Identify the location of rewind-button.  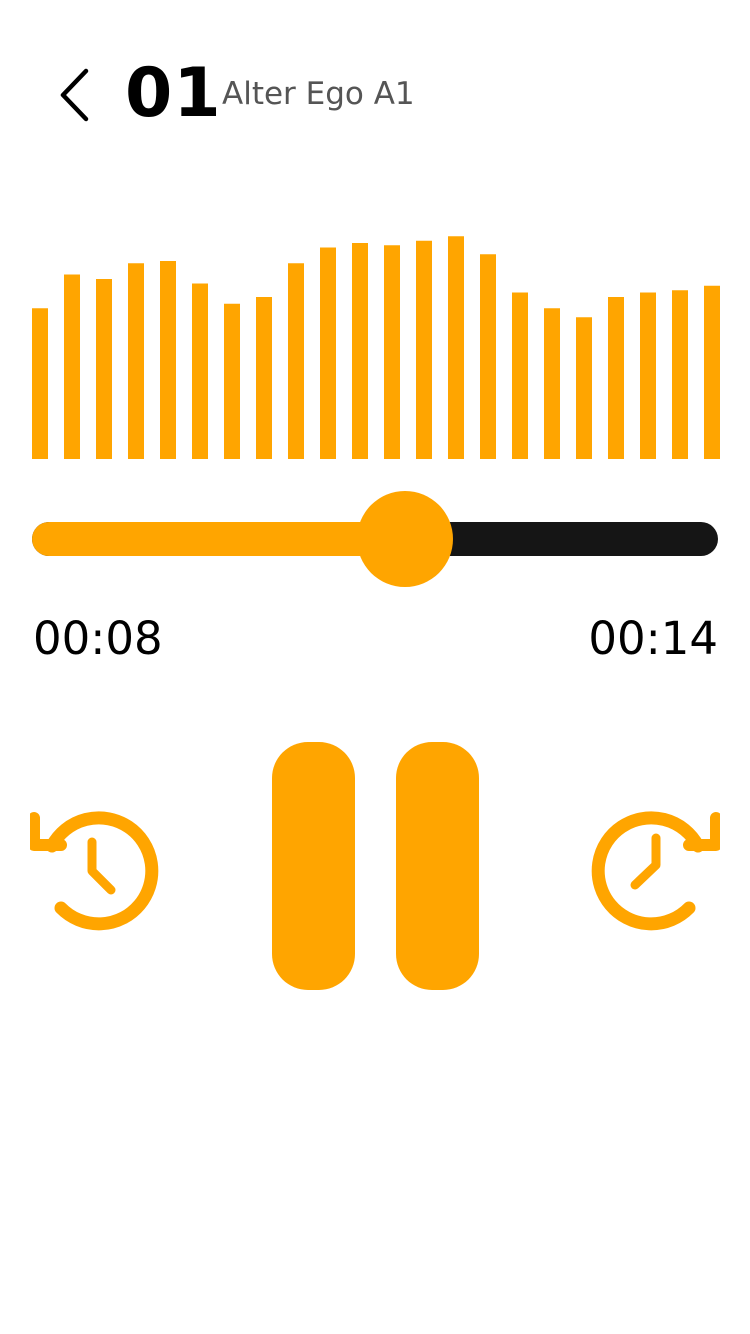
(94, 867).